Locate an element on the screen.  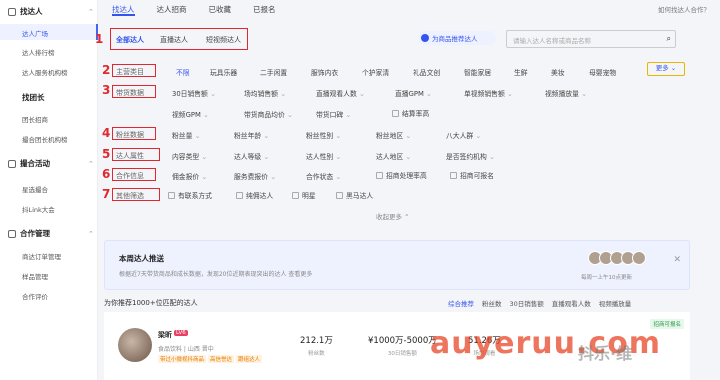
dropdown-30d-sales: 30日销售额 is located at coordinates (194, 93).